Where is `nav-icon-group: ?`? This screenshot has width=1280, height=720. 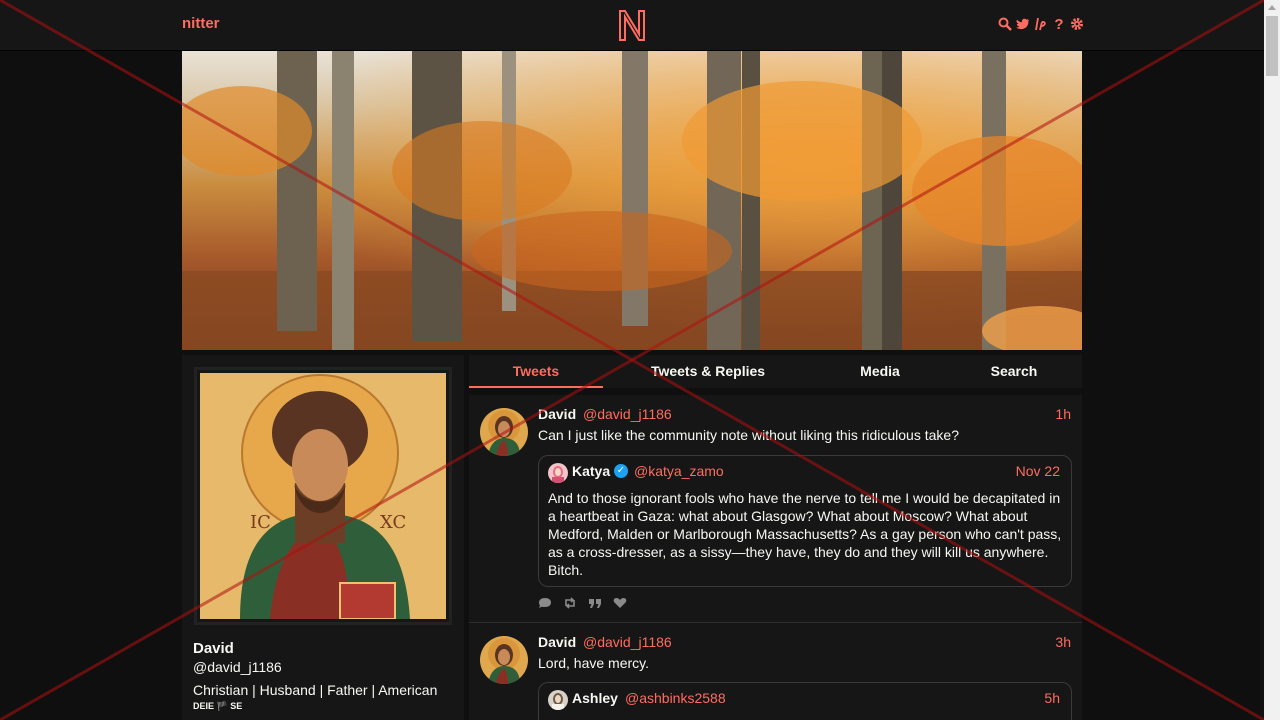 nav-icon-group: ? is located at coordinates (1041, 24).